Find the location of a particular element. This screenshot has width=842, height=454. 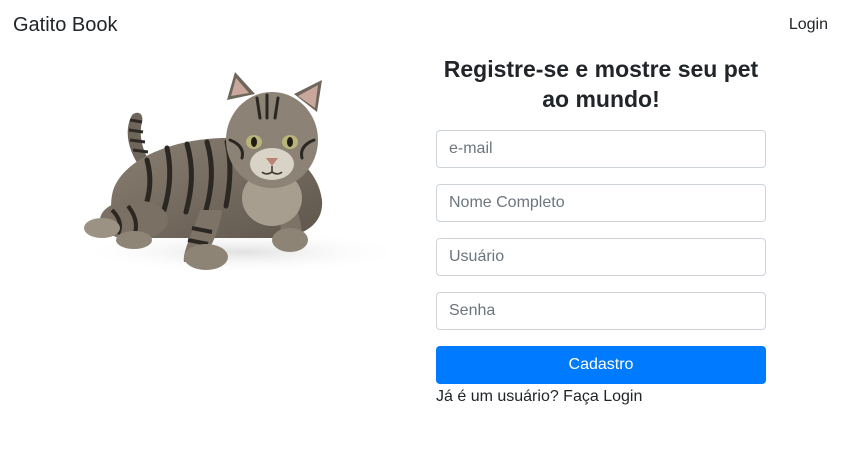

full-name-field is located at coordinates (601, 203).